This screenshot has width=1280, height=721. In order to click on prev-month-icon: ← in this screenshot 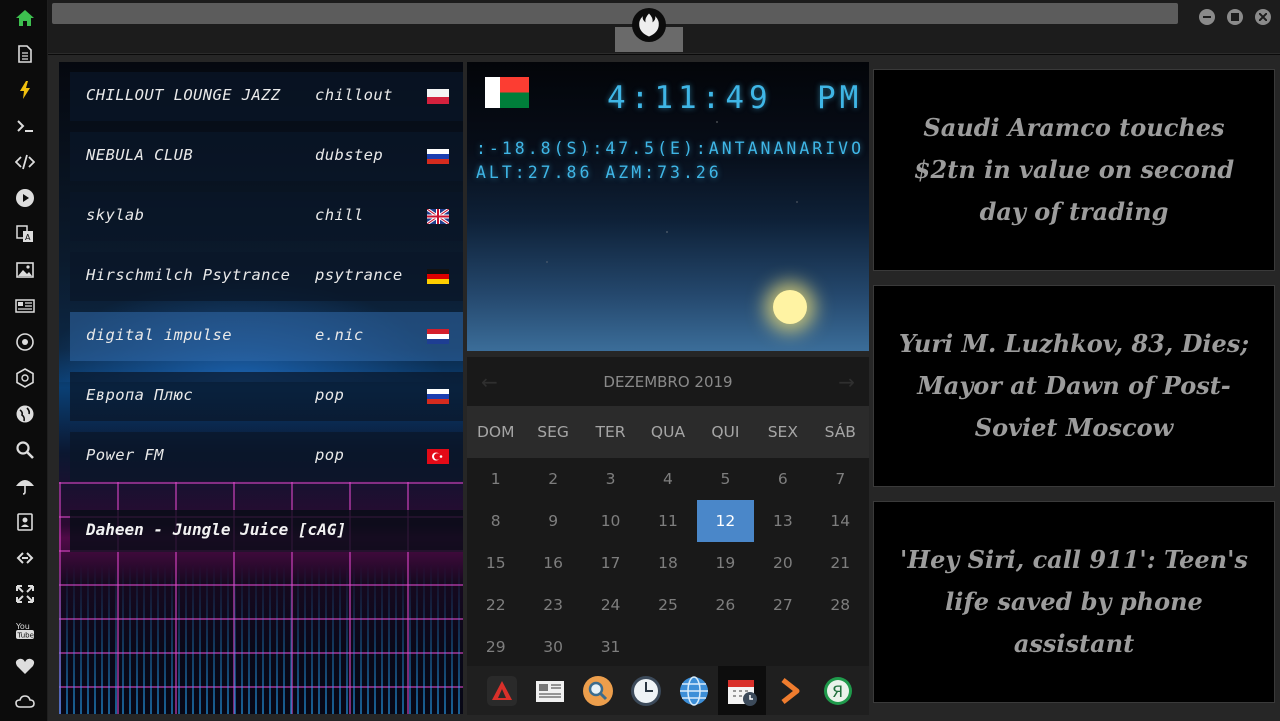, I will do `click(489, 382)`.